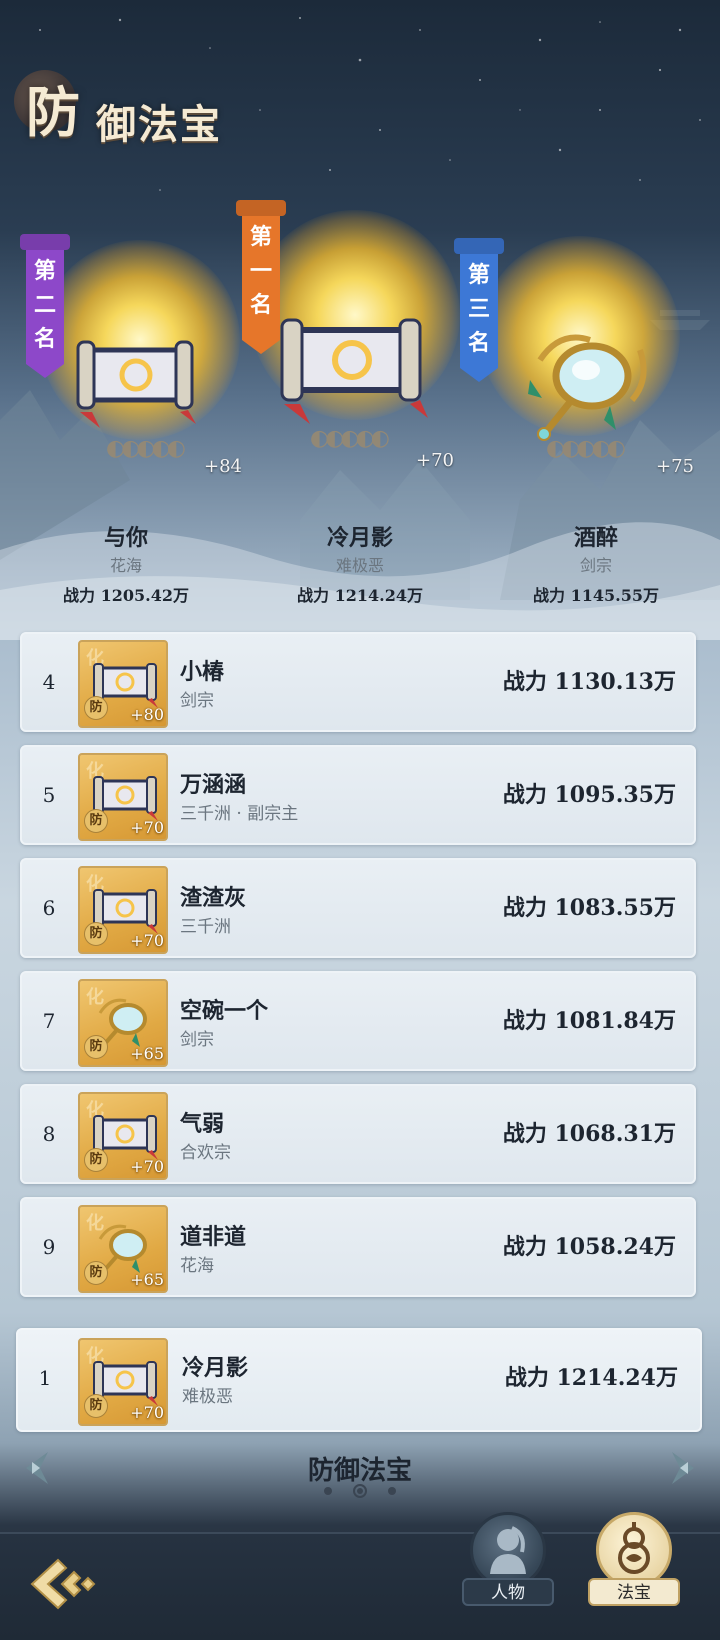 The width and height of the screenshot is (720, 1640). I want to click on player-sect: 三千洲, so click(205, 927).